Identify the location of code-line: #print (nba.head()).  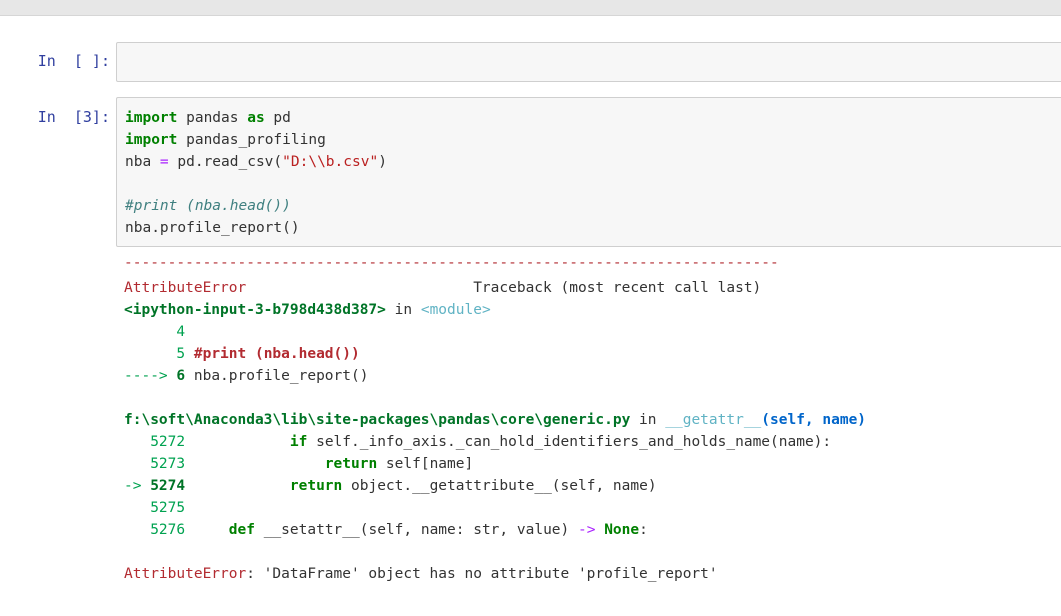
(208, 206).